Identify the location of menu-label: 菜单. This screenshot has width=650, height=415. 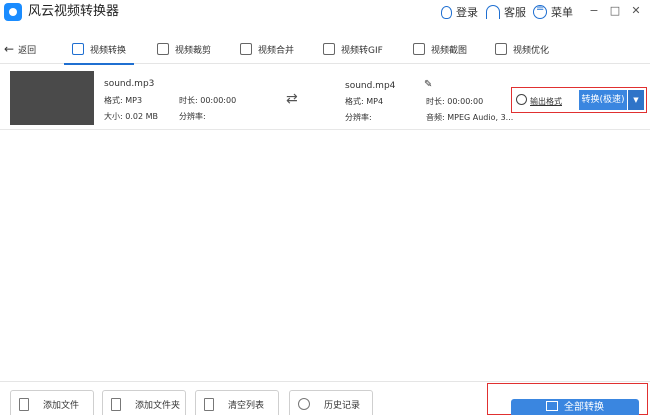
(562, 12).